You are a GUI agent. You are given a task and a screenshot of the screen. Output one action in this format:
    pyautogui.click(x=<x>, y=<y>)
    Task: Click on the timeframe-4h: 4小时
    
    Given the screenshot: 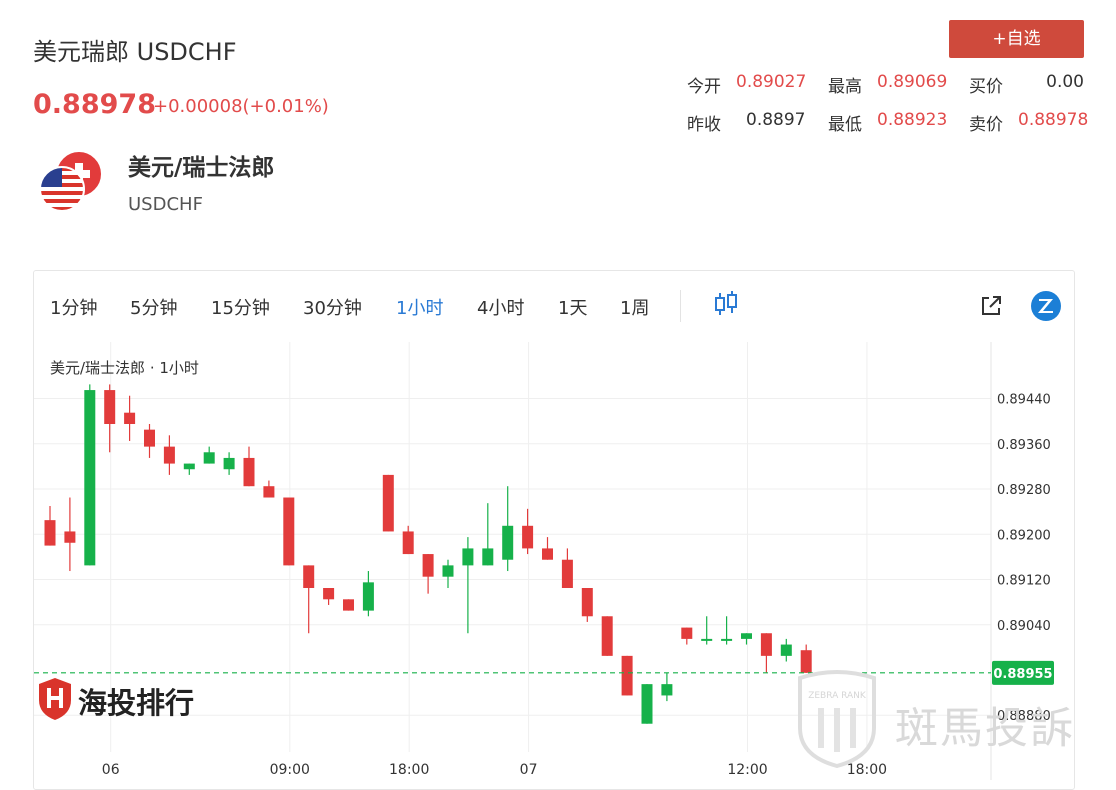 What is the action you would take?
    pyautogui.click(x=500, y=307)
    